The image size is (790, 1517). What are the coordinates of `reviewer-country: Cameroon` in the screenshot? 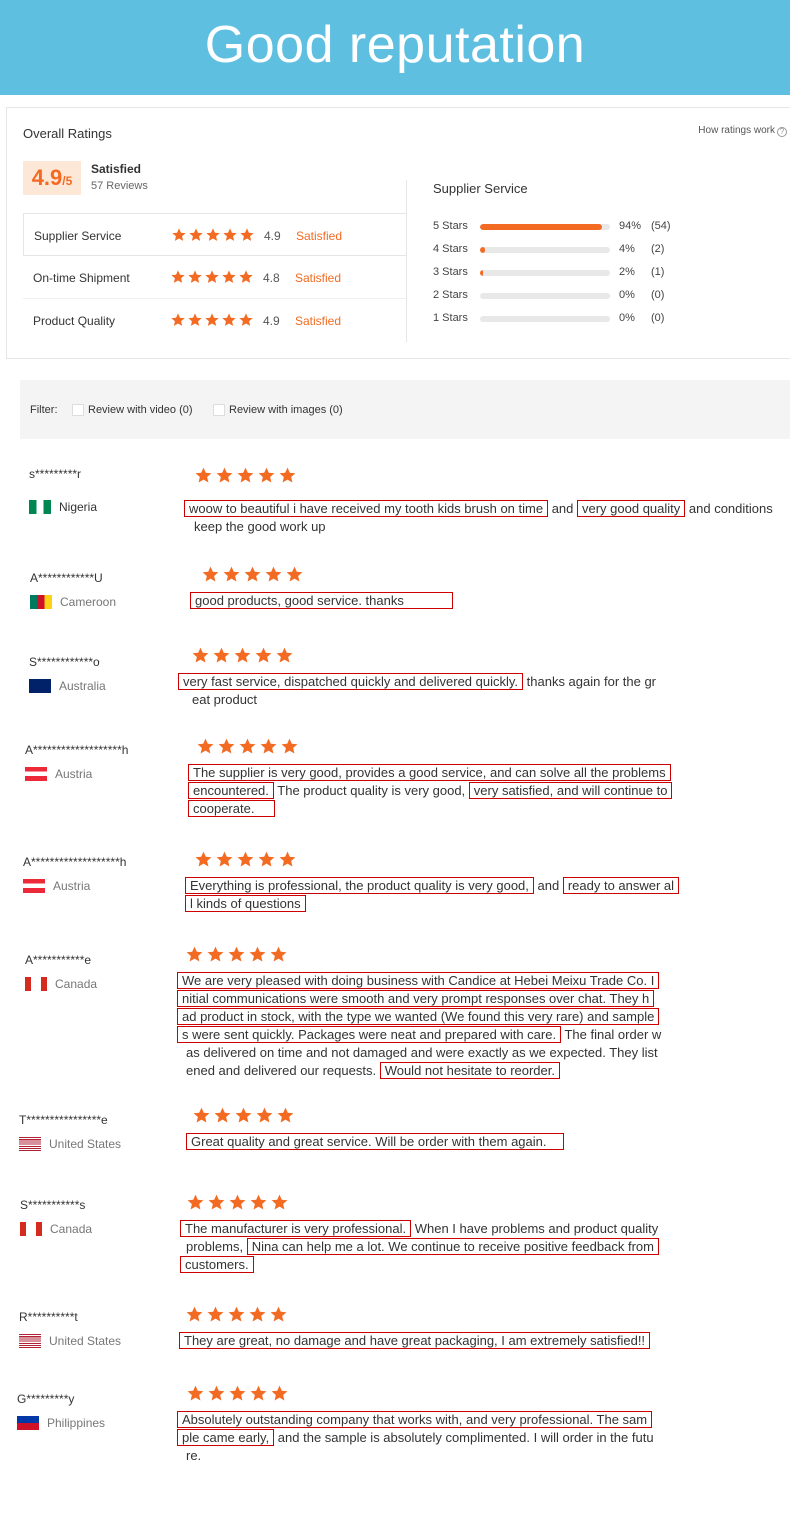 It's located at (73, 602).